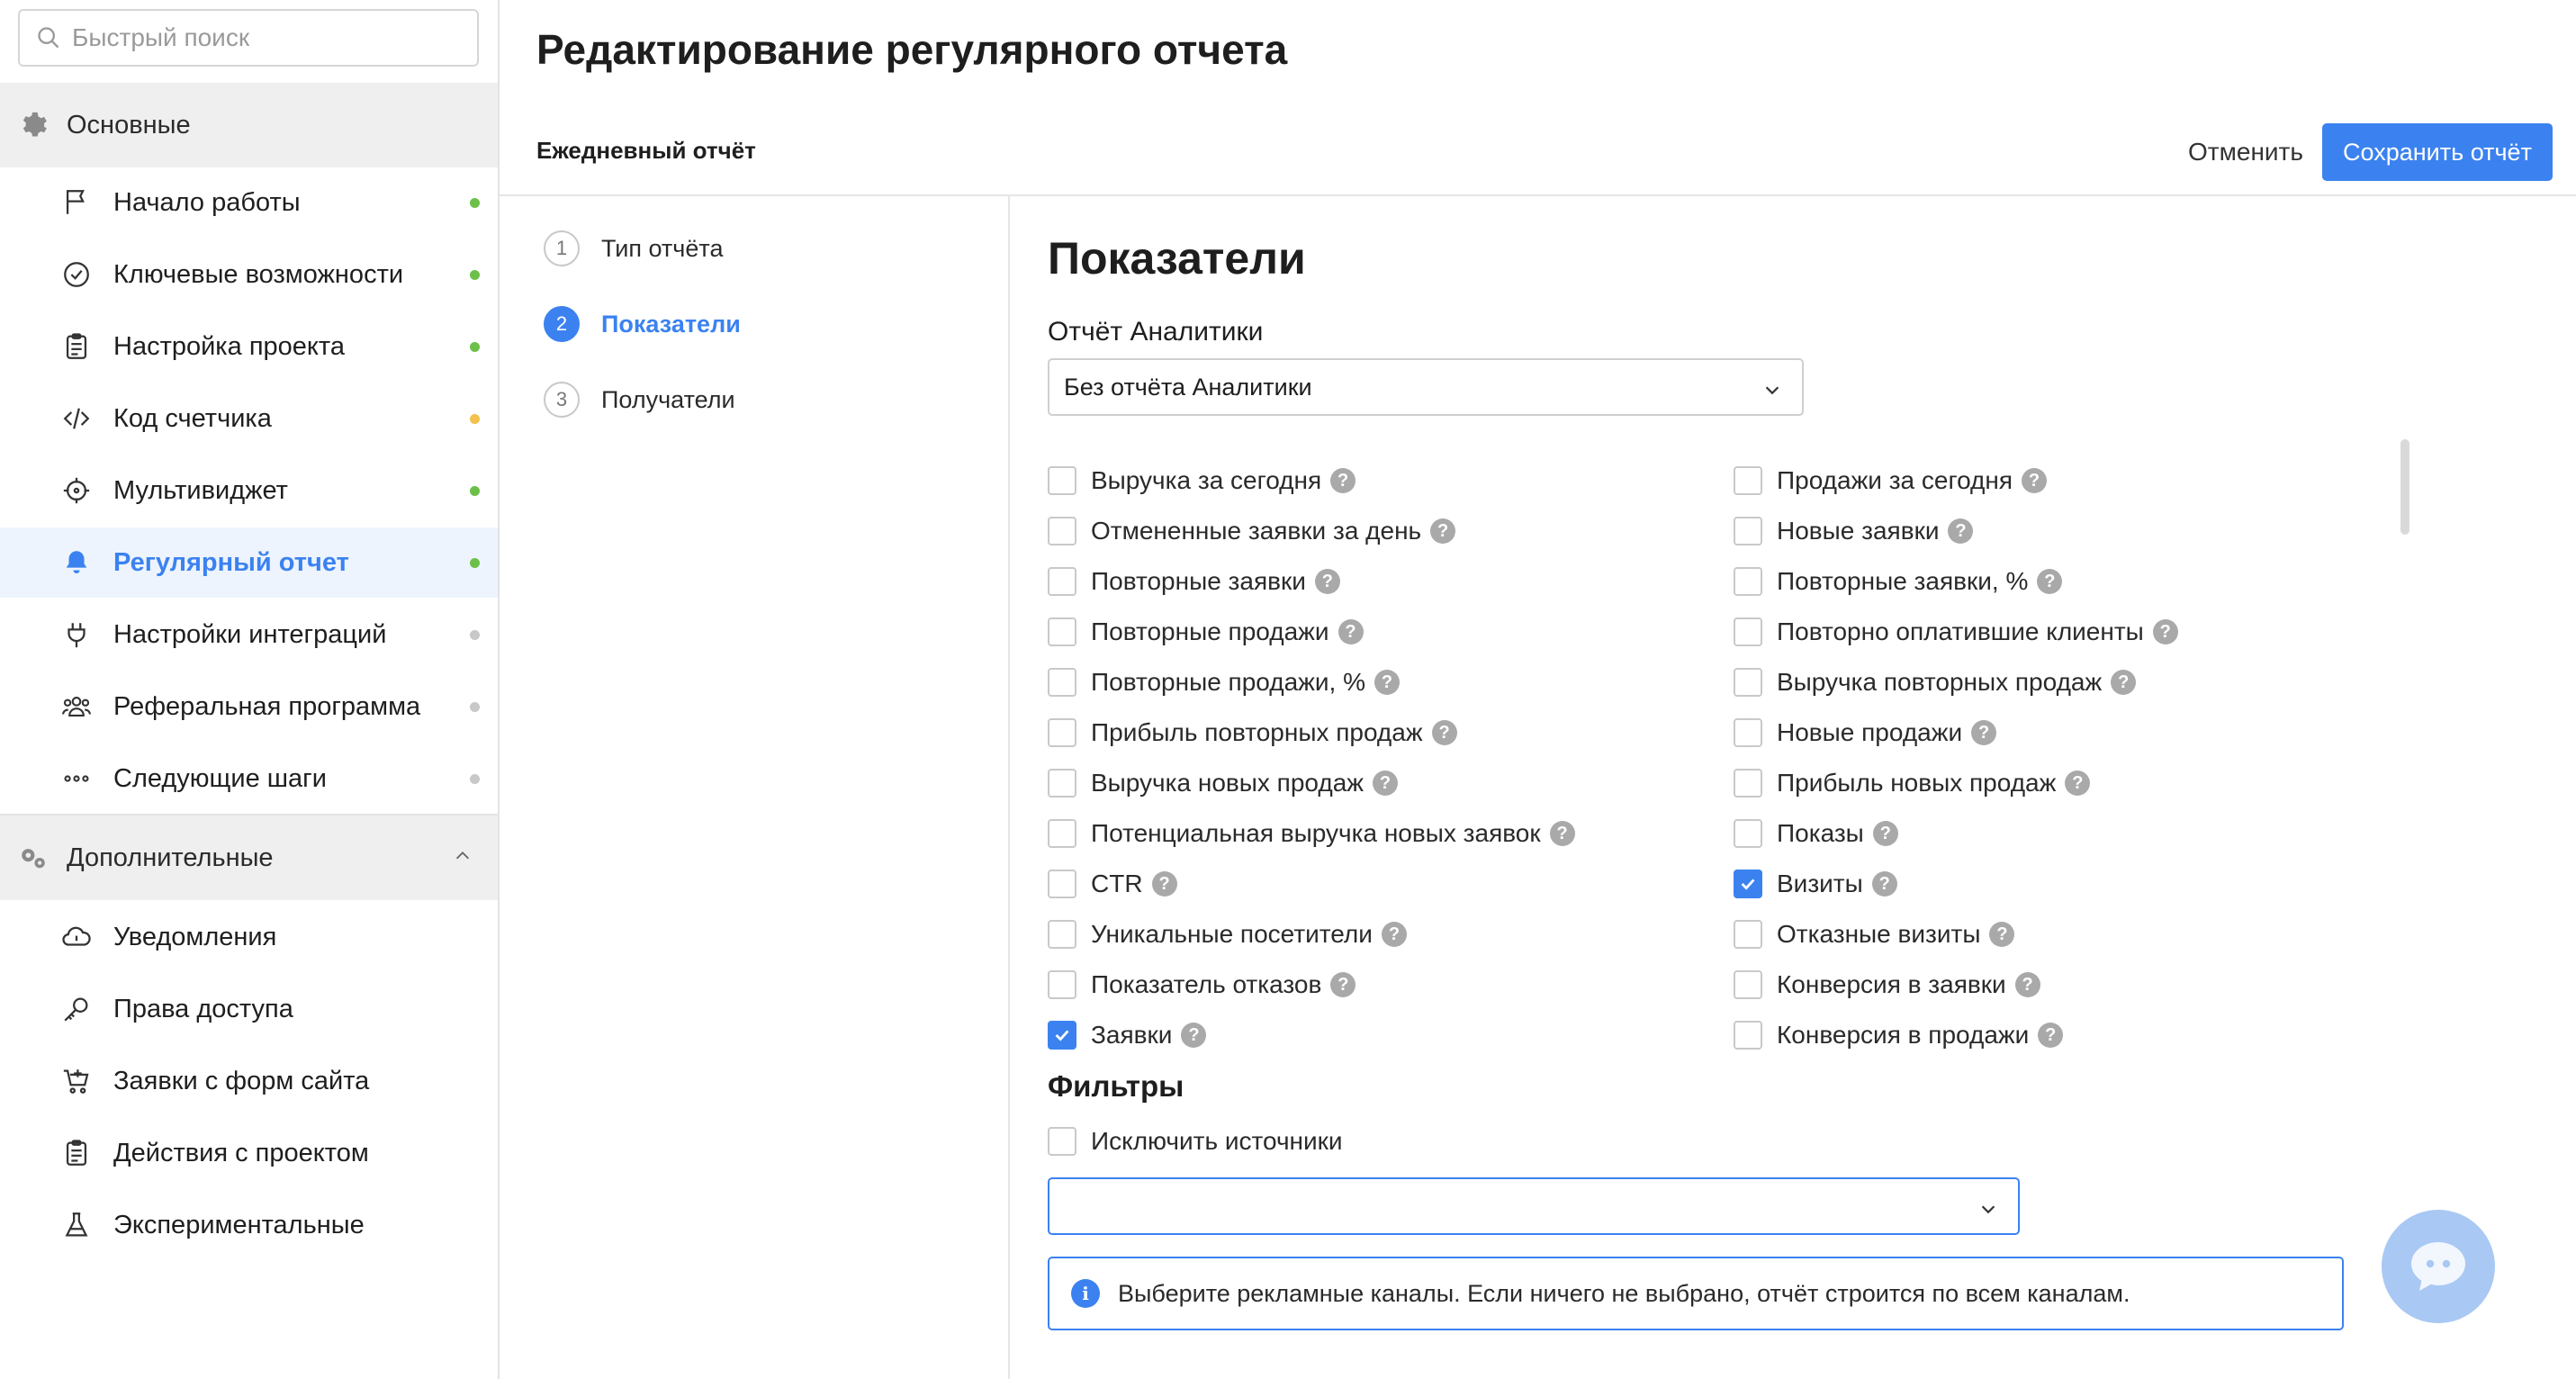 This screenshot has width=2576, height=1379. What do you see at coordinates (1252, 733) in the screenshot?
I see `metric-checkbox-row: Прибыль повторных продаж?` at bounding box center [1252, 733].